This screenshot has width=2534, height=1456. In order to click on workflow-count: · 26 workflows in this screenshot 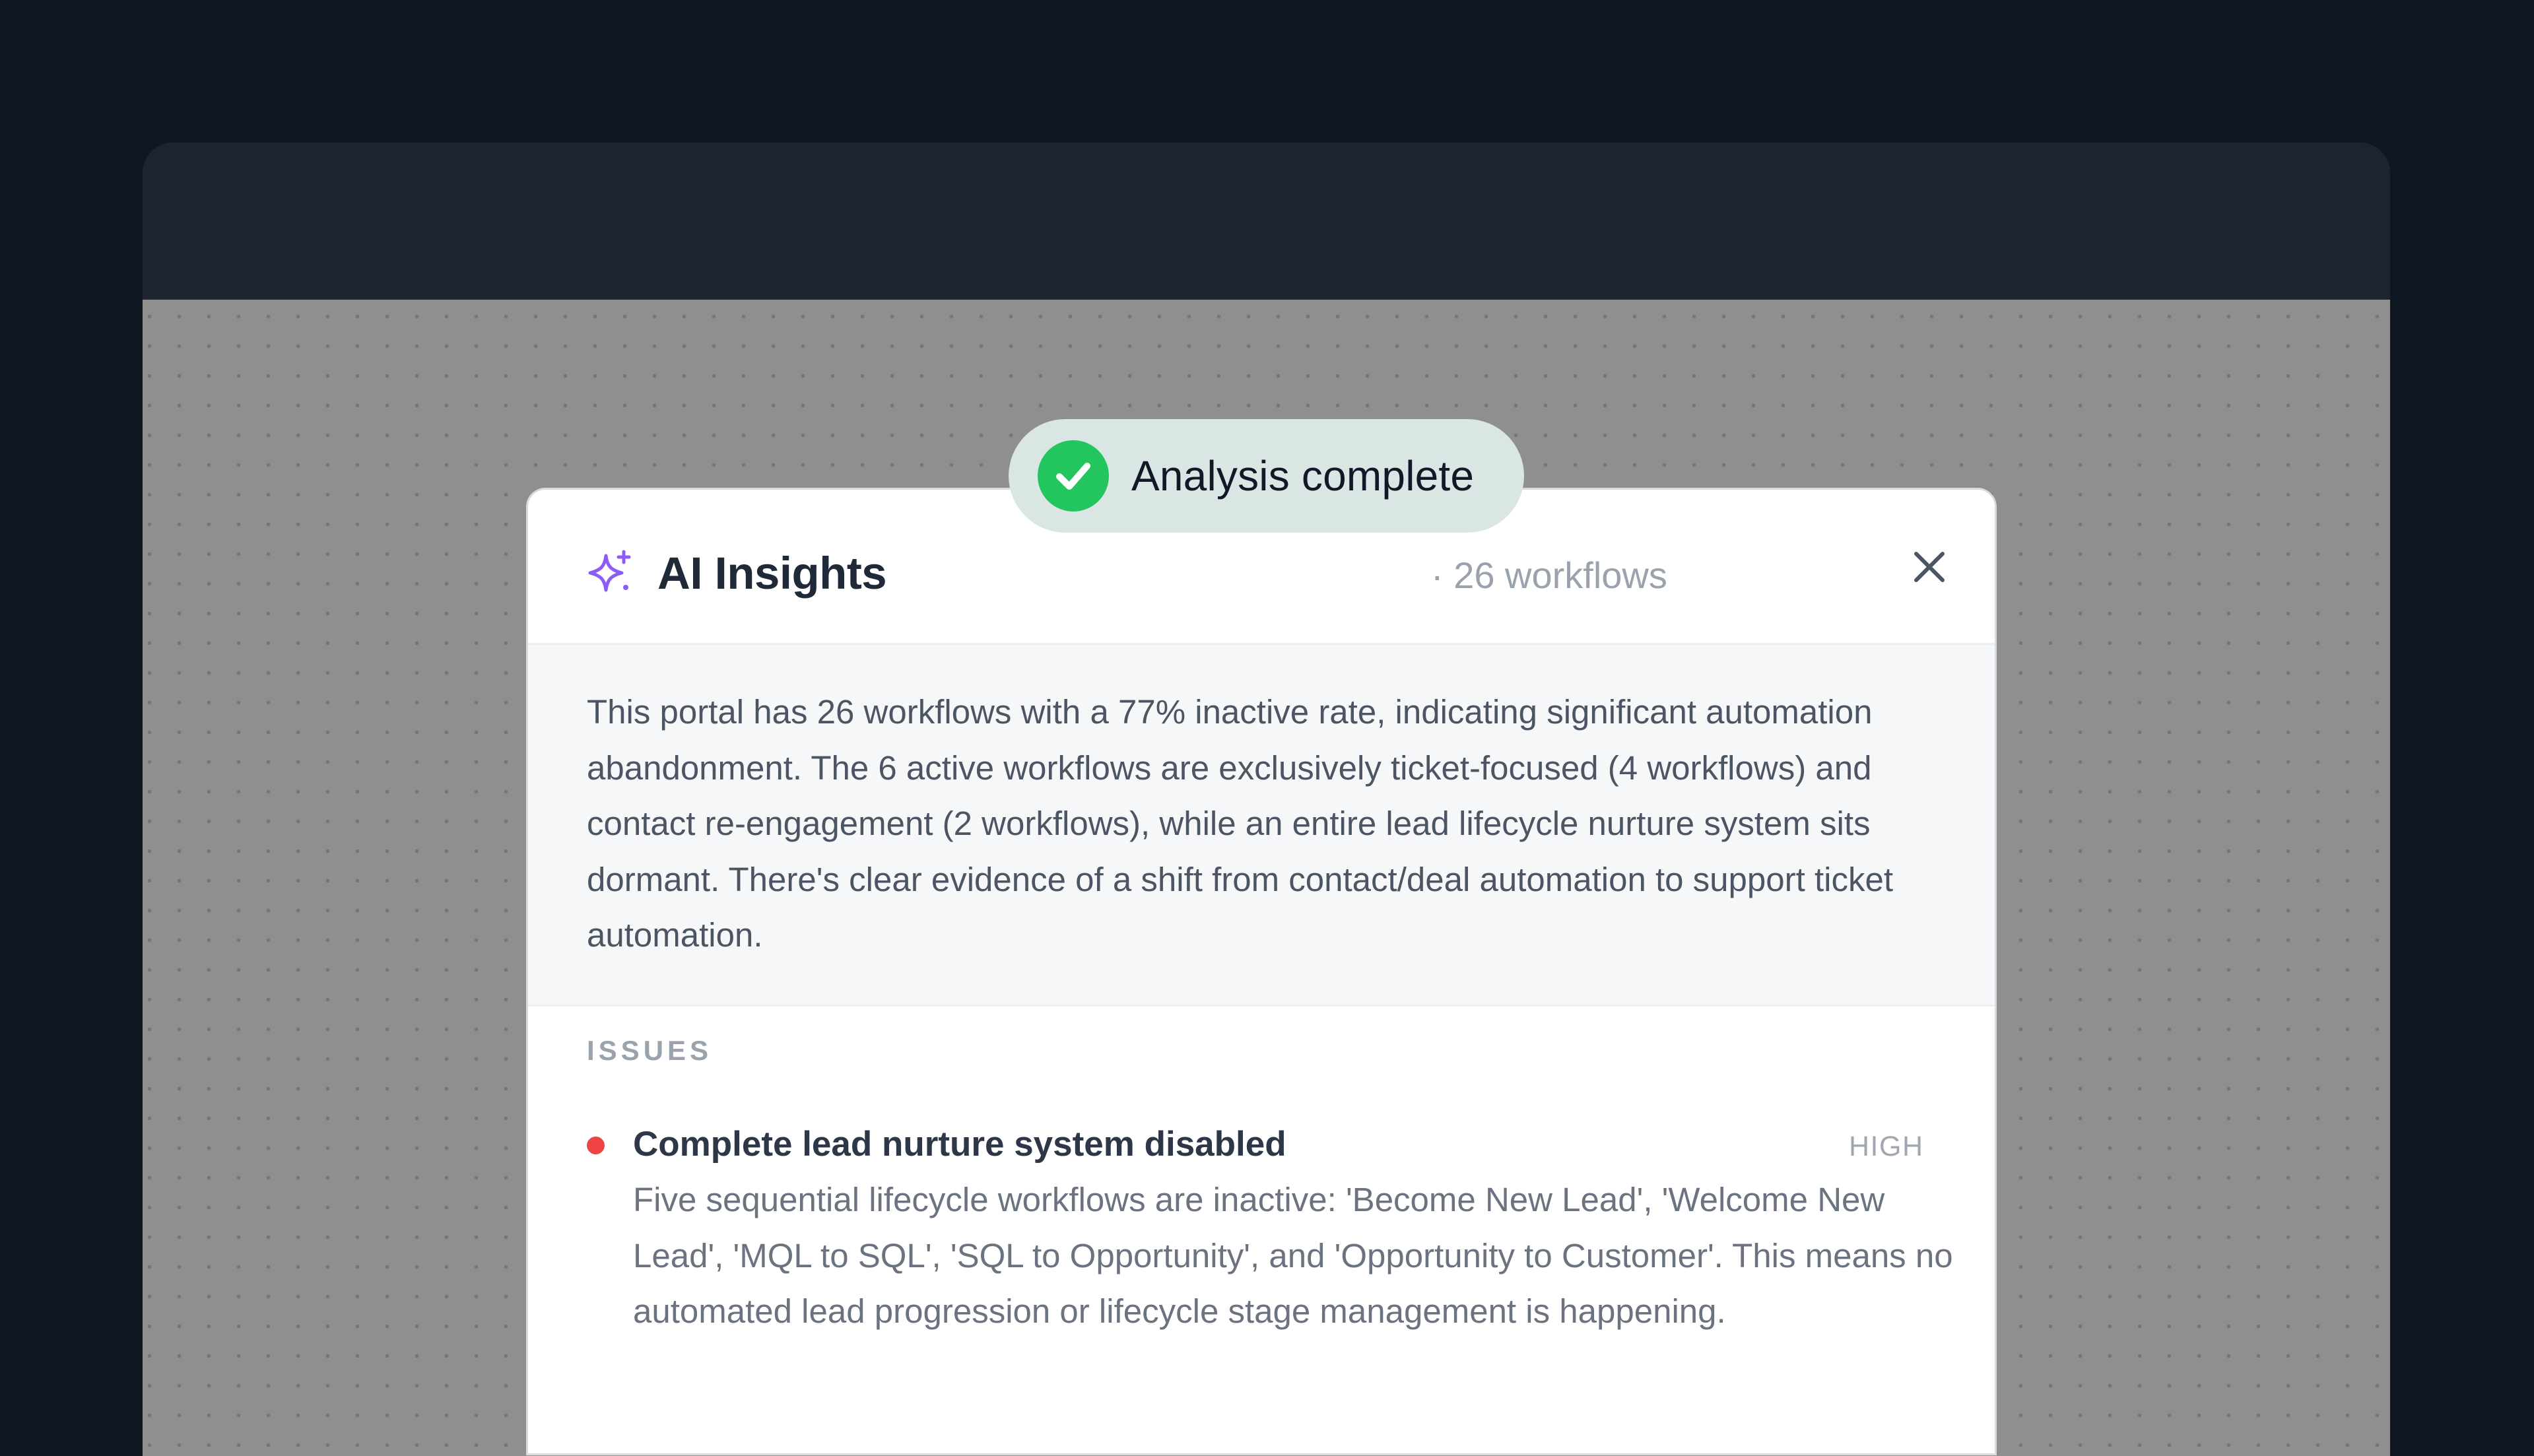, I will do `click(1549, 575)`.